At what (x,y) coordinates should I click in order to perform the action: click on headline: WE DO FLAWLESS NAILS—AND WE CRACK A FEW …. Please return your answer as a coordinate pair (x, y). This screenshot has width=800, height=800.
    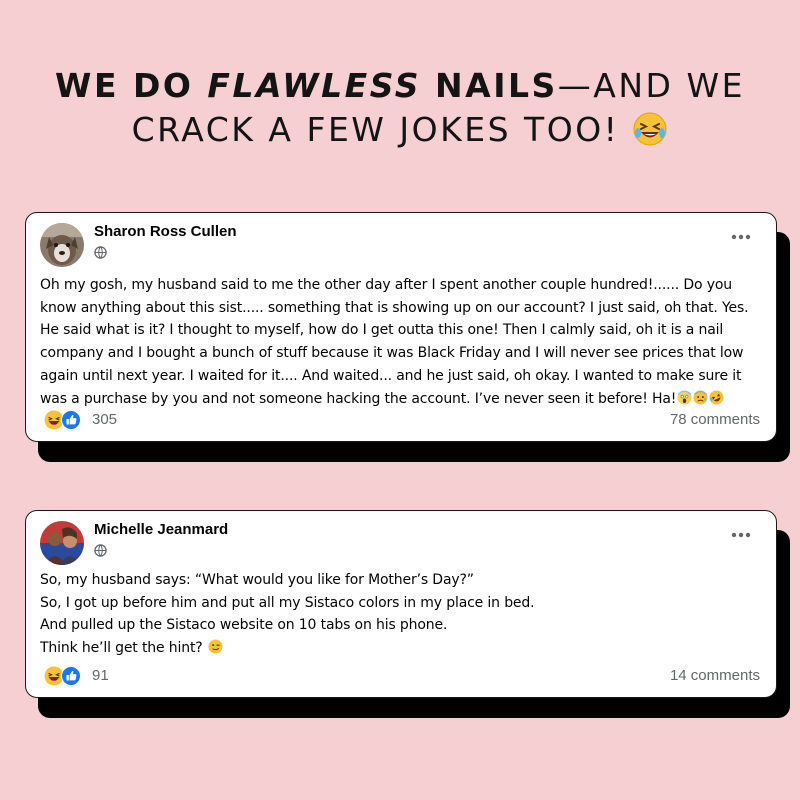
    Looking at the image, I should click on (400, 108).